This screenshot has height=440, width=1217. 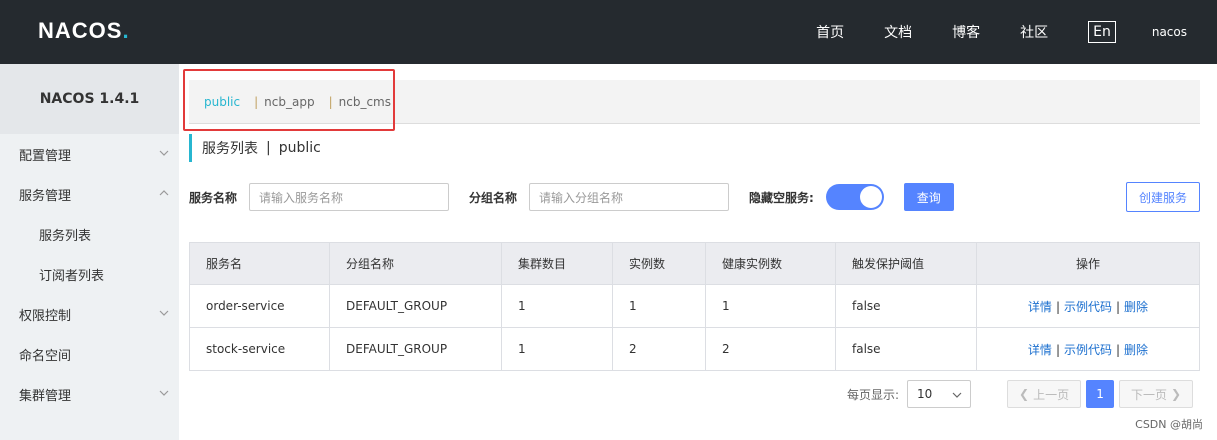 What do you see at coordinates (415, 263) in the screenshot?
I see `col-group-name: 分组名称` at bounding box center [415, 263].